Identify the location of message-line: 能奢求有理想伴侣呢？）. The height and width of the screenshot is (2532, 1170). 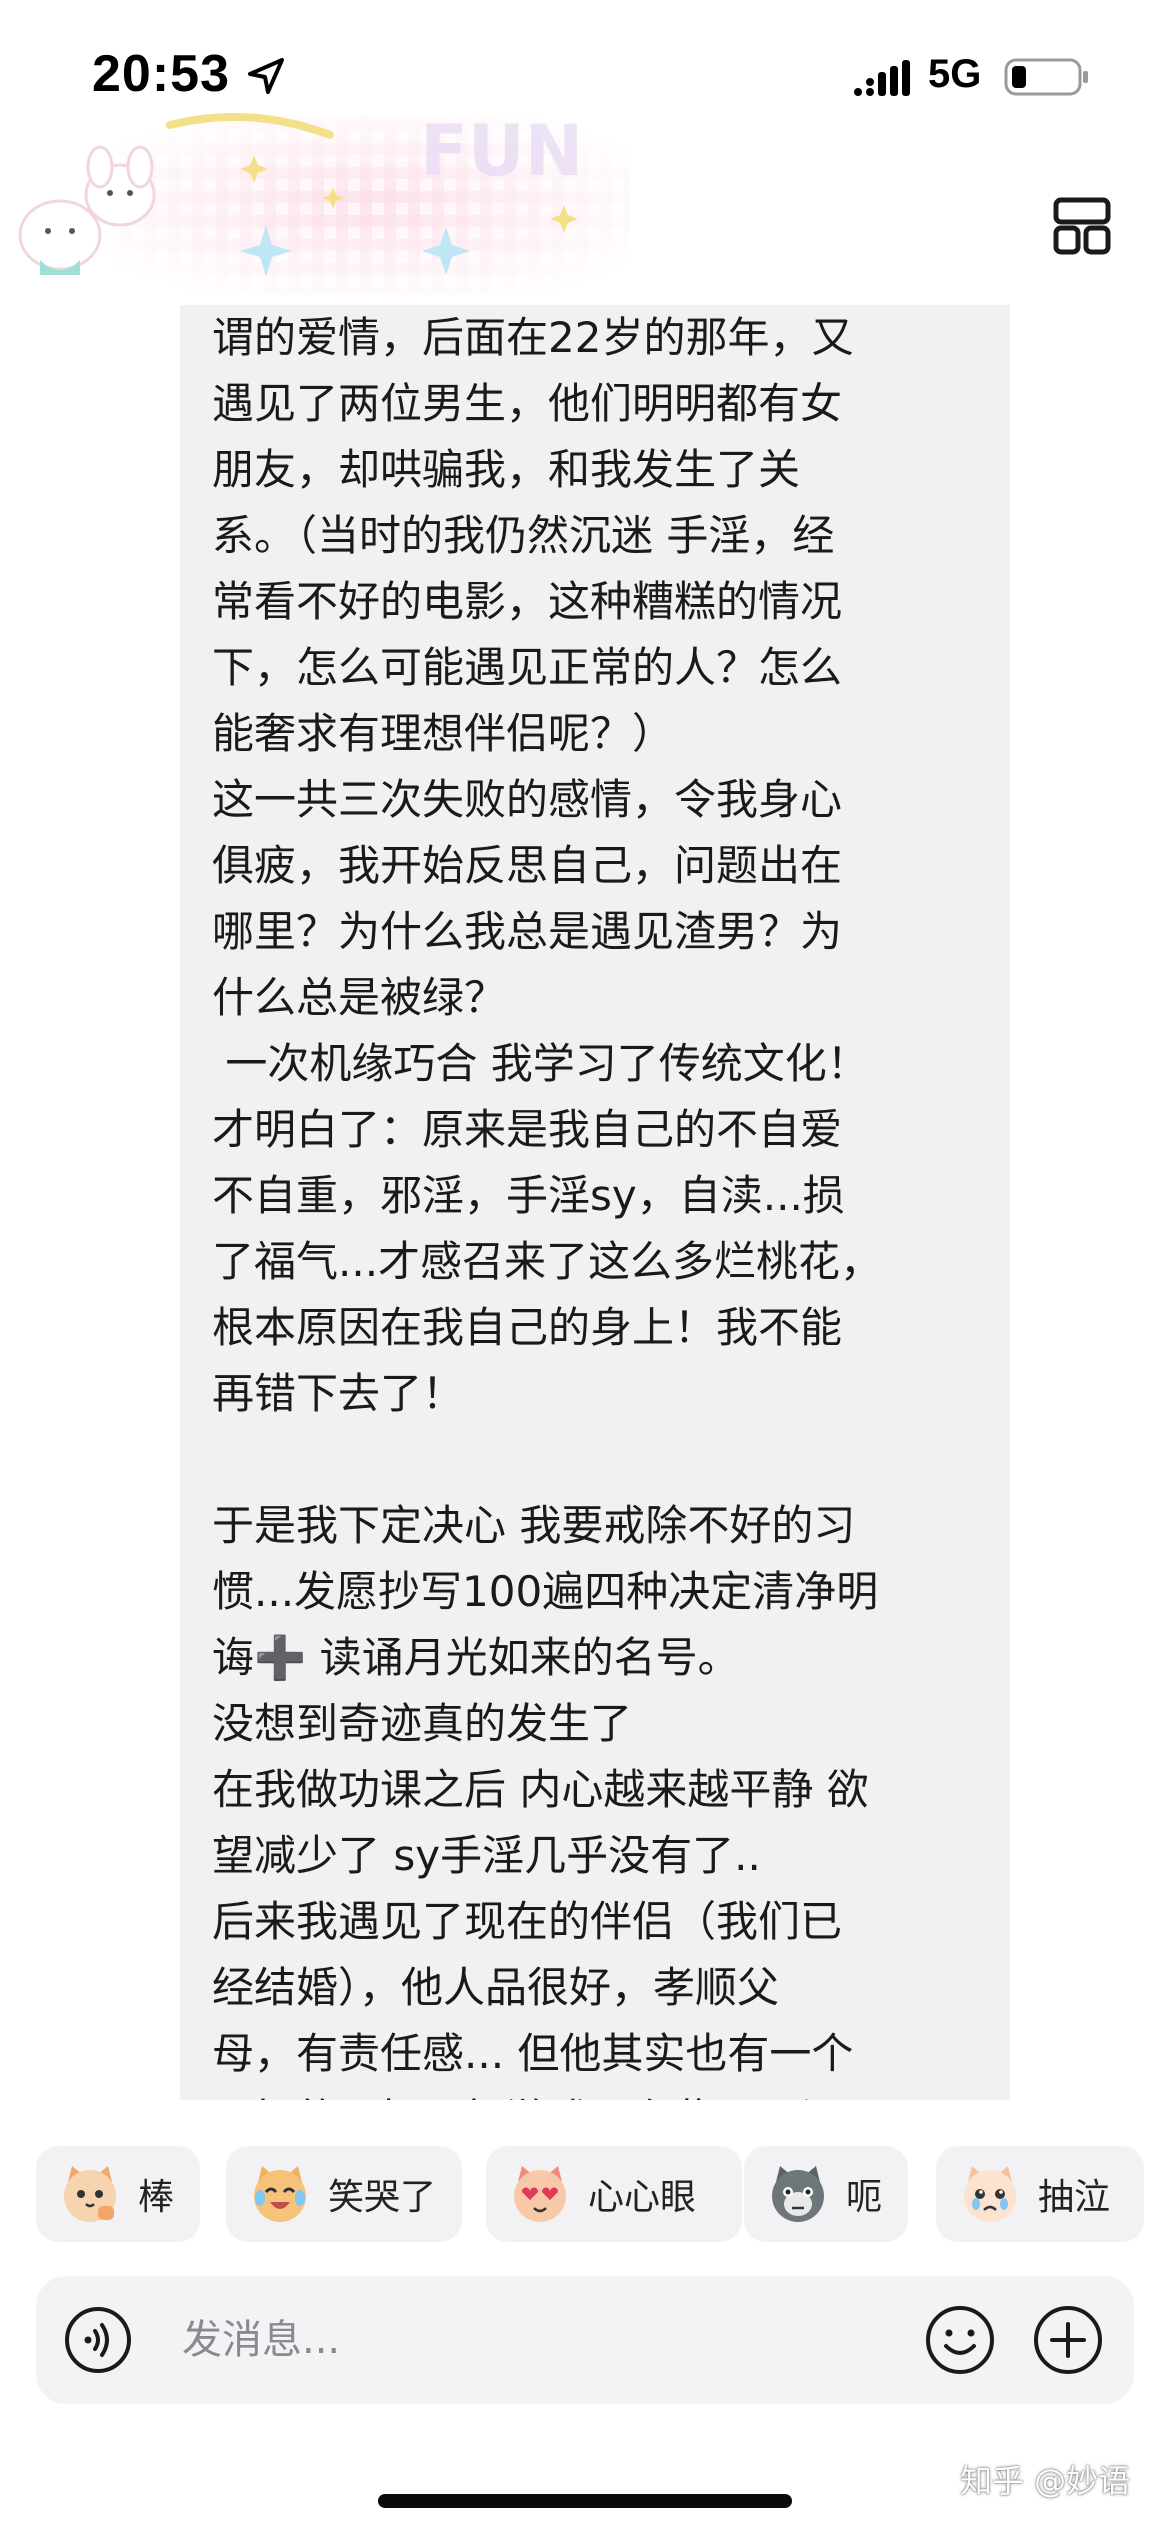
(443, 733).